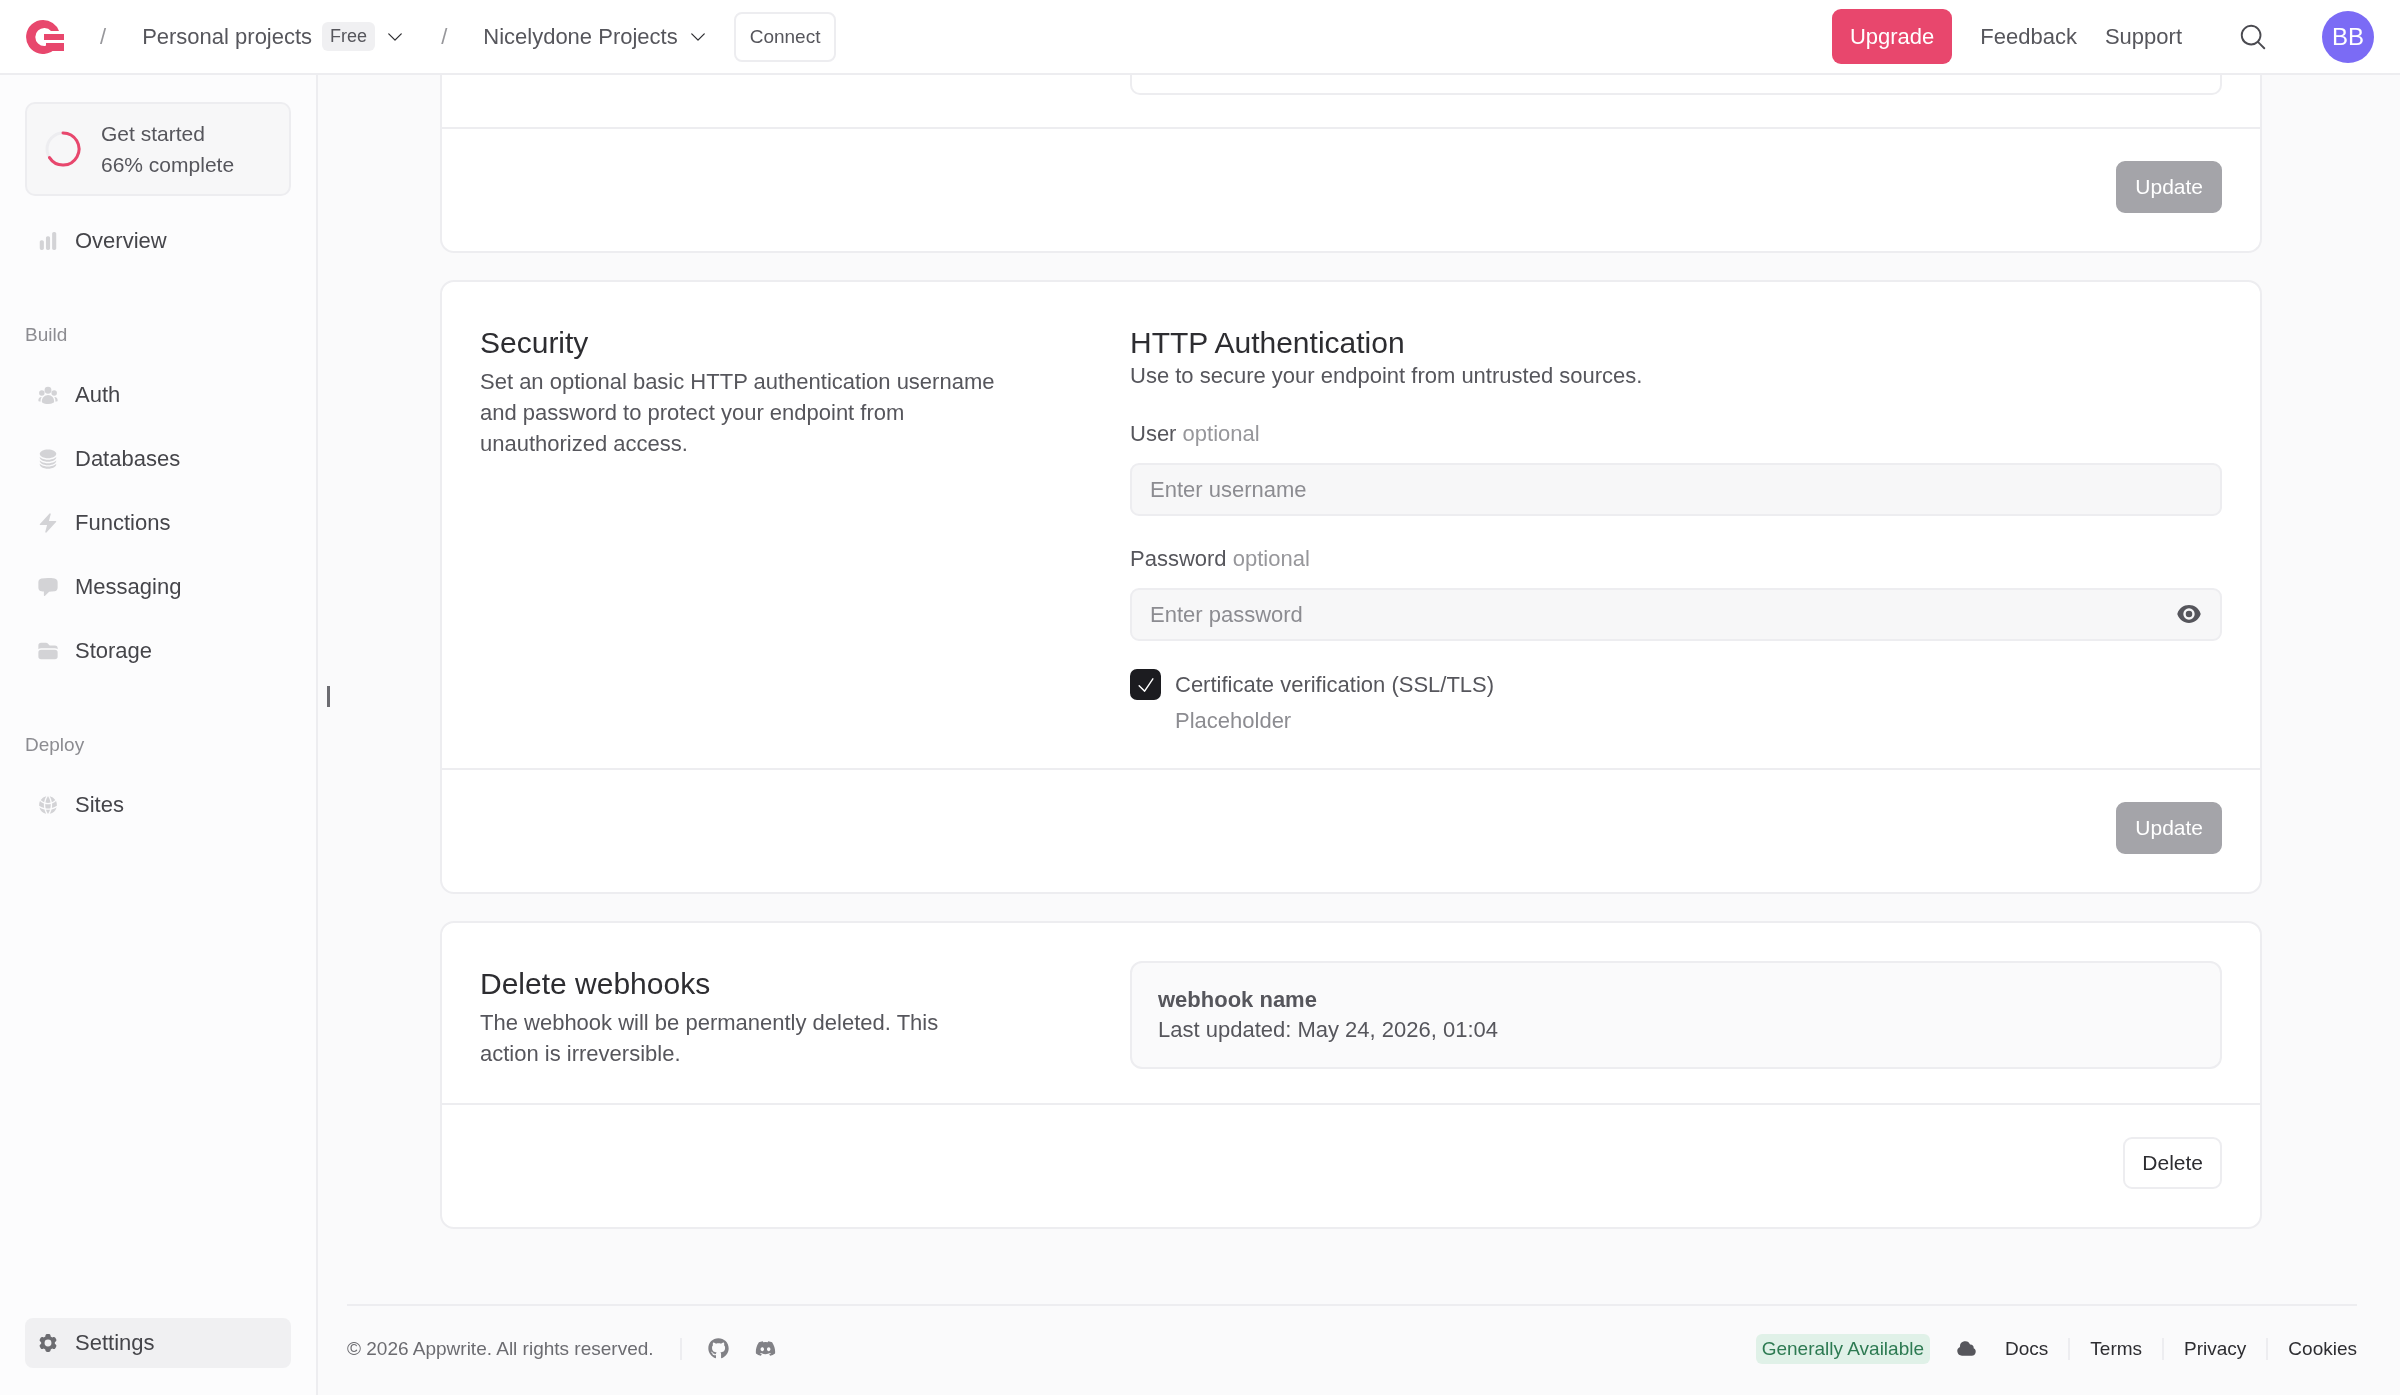 The width and height of the screenshot is (2400, 1395). What do you see at coordinates (168, 165) in the screenshot?
I see `progress-status: 66% complete` at bounding box center [168, 165].